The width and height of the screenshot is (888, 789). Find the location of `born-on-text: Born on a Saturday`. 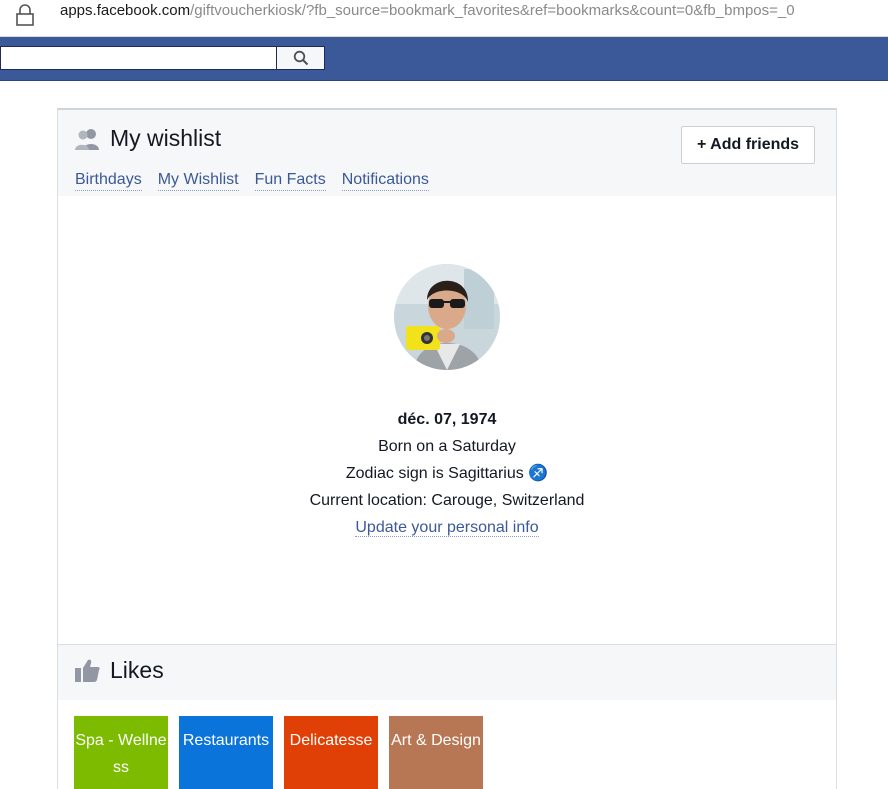

born-on-text: Born on a Saturday is located at coordinates (447, 446).